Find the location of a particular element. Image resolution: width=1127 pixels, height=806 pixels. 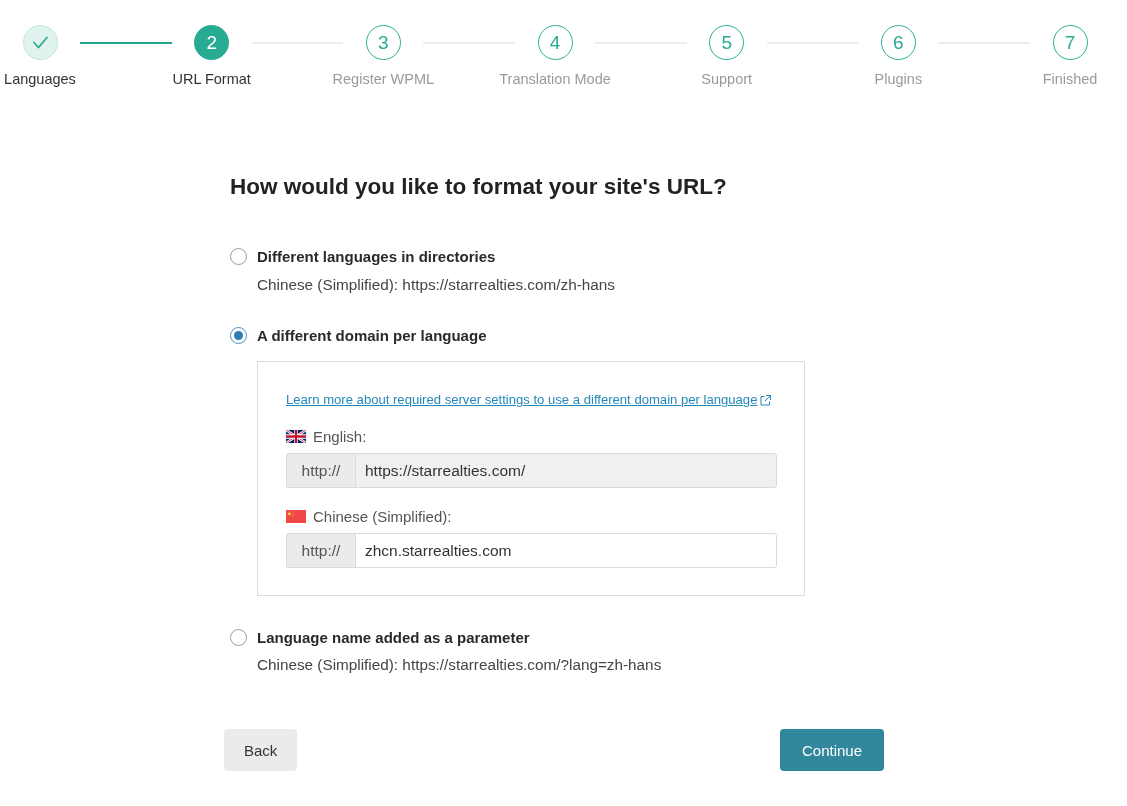

language-label: English: is located at coordinates (340, 436).